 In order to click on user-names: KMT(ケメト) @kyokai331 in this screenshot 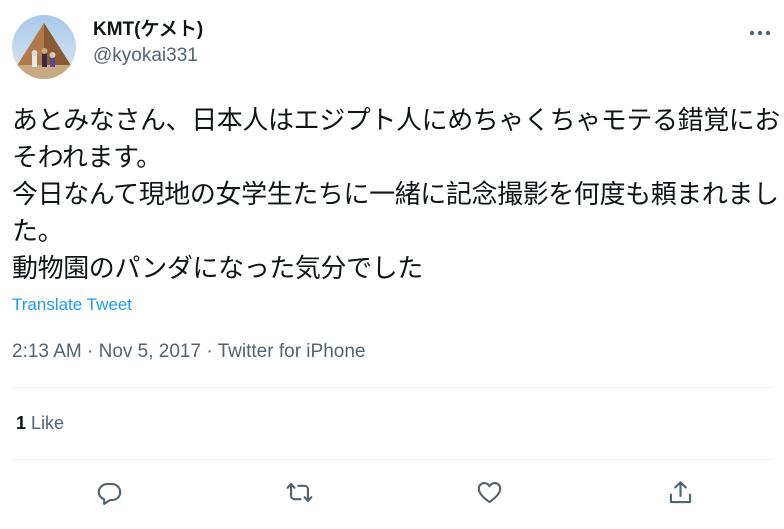, I will do `click(148, 43)`.